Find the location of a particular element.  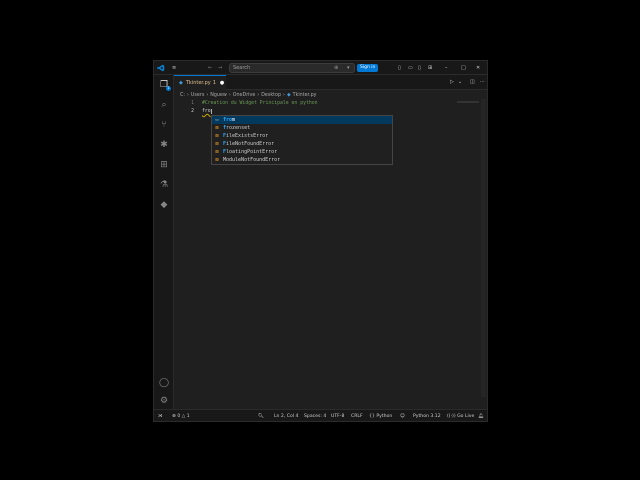

broadcast-icon: ((·)) is located at coordinates (451, 416).